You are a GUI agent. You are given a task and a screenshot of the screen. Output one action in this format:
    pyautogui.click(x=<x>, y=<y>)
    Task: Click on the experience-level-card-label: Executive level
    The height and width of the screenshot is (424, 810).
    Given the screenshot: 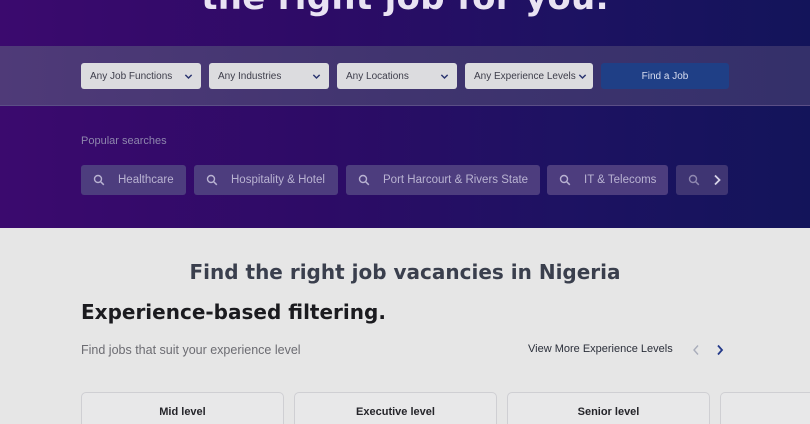 What is the action you would take?
    pyautogui.click(x=395, y=412)
    